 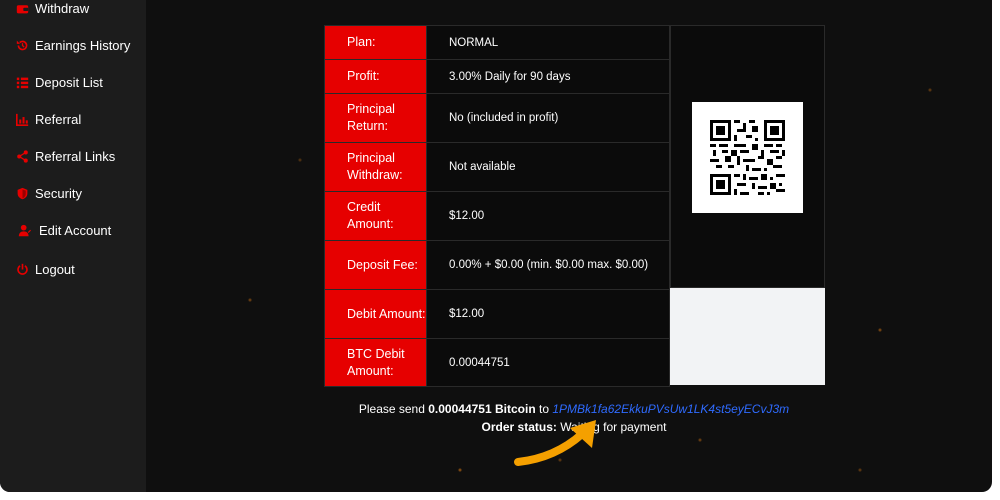 I want to click on sidebar-item-label: Deposit List, so click(x=69, y=82).